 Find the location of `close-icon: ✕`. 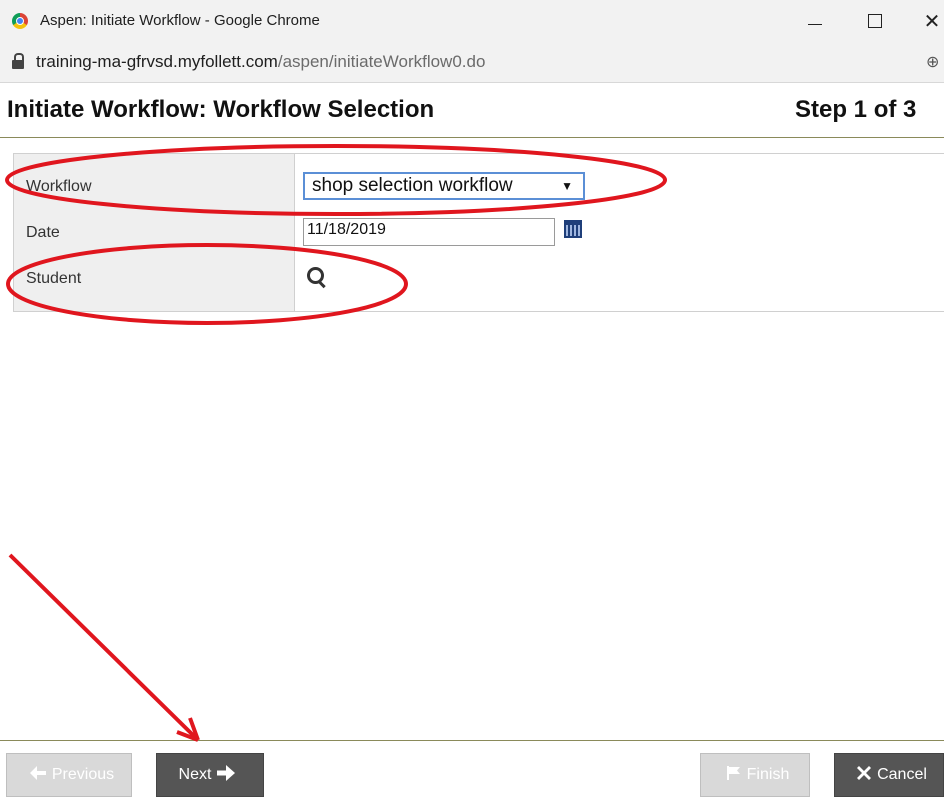

close-icon: ✕ is located at coordinates (932, 21).